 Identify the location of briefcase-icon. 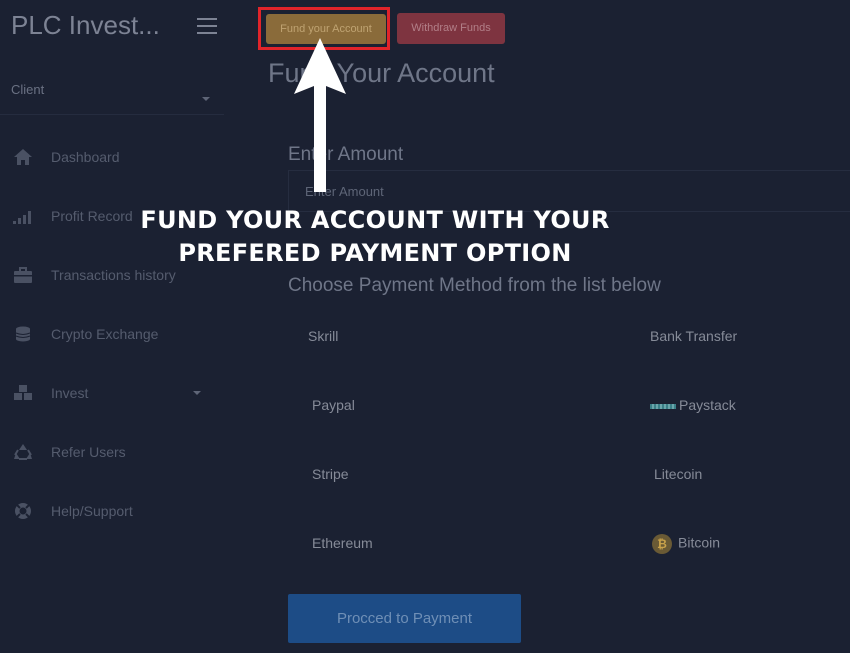
(23, 275).